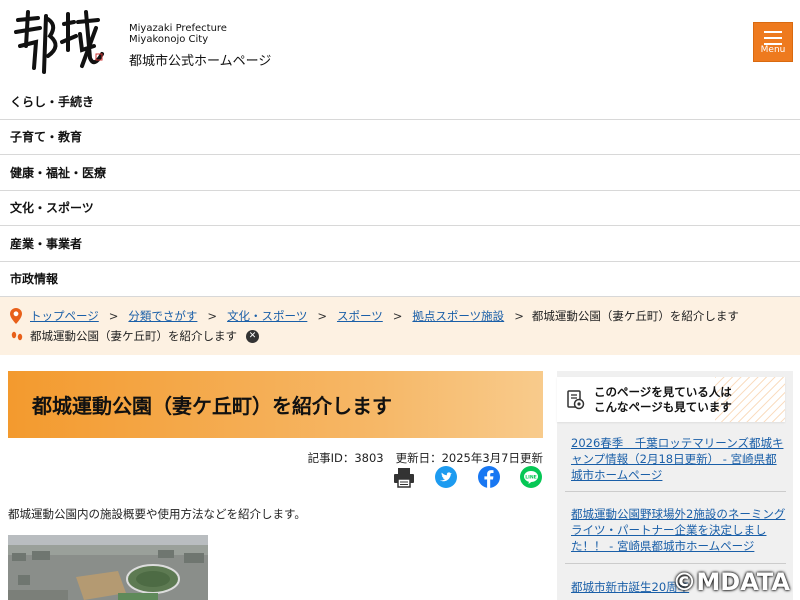  I want to click on park-aerial-photo, so click(108, 567).